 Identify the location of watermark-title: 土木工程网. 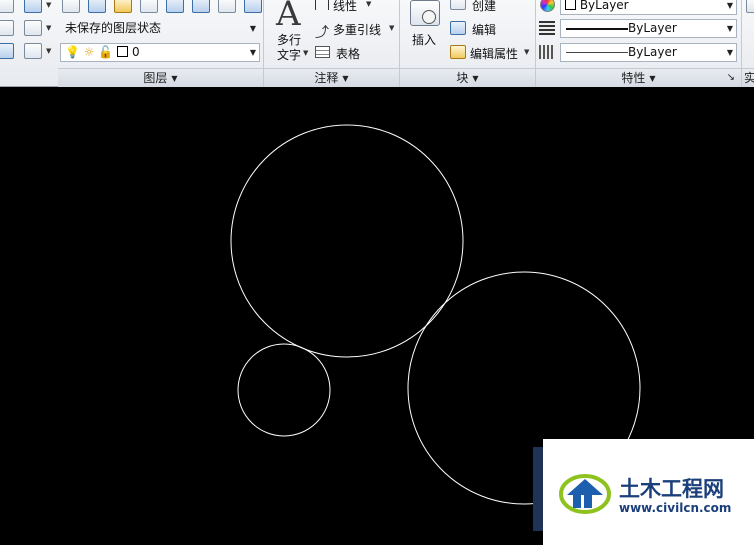
(671, 489).